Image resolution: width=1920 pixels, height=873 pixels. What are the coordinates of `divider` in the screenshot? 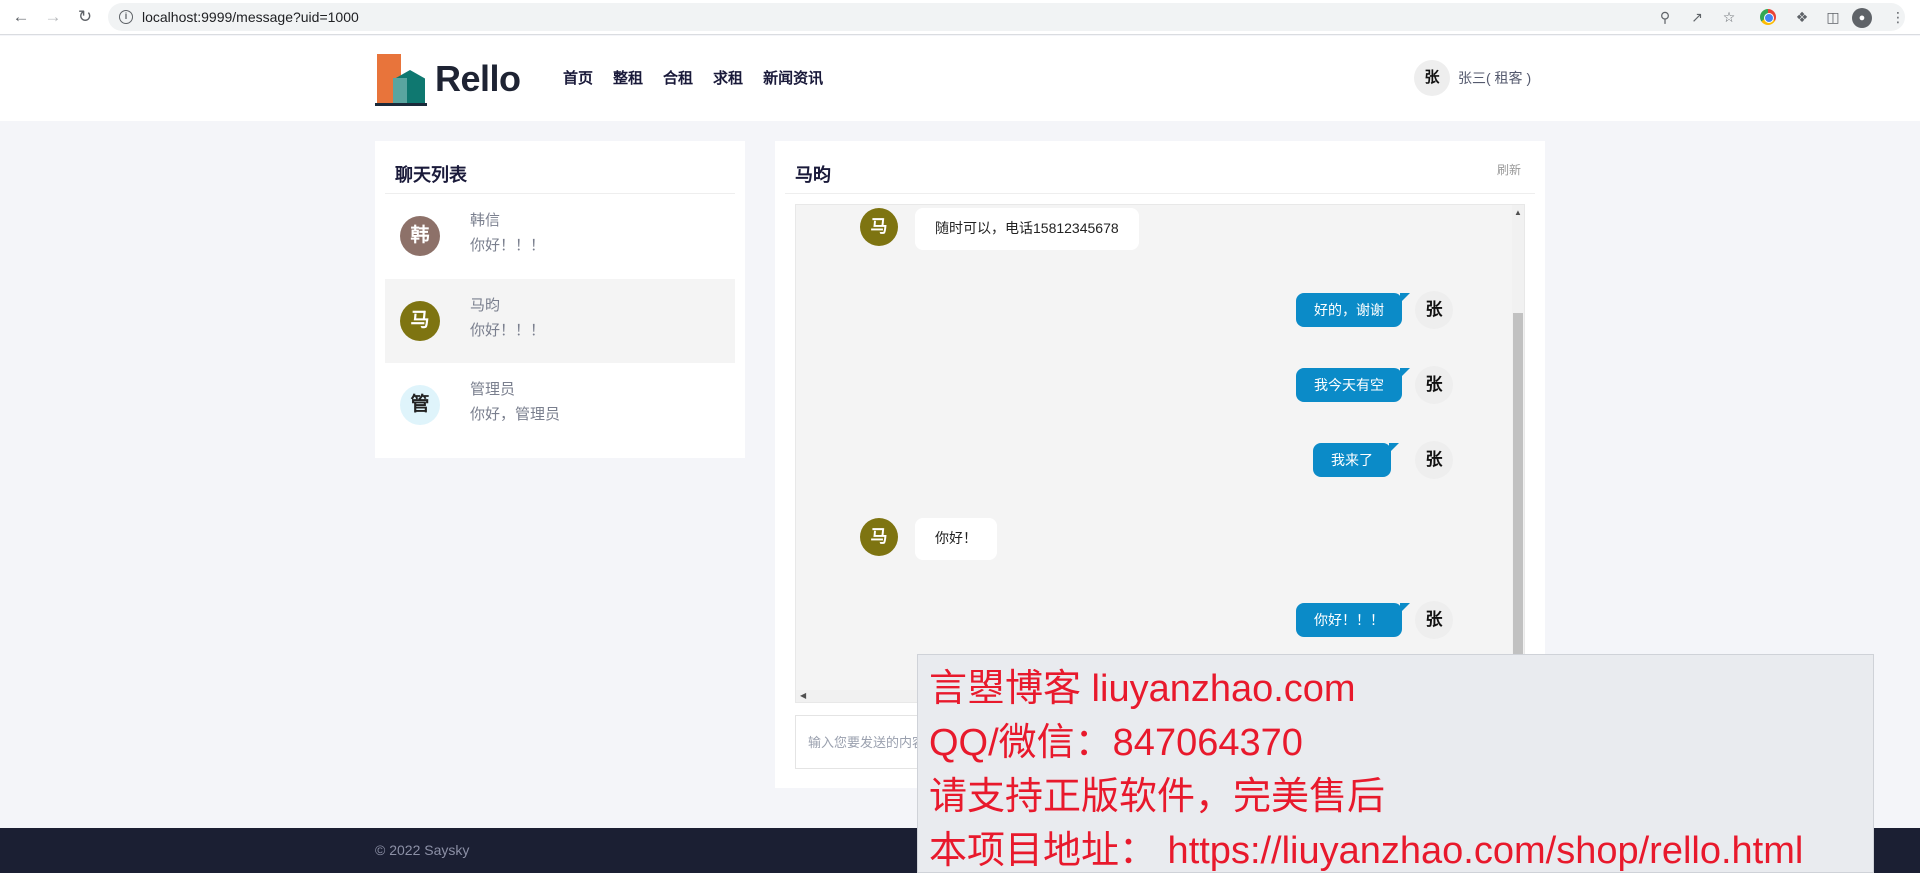 It's located at (1160, 193).